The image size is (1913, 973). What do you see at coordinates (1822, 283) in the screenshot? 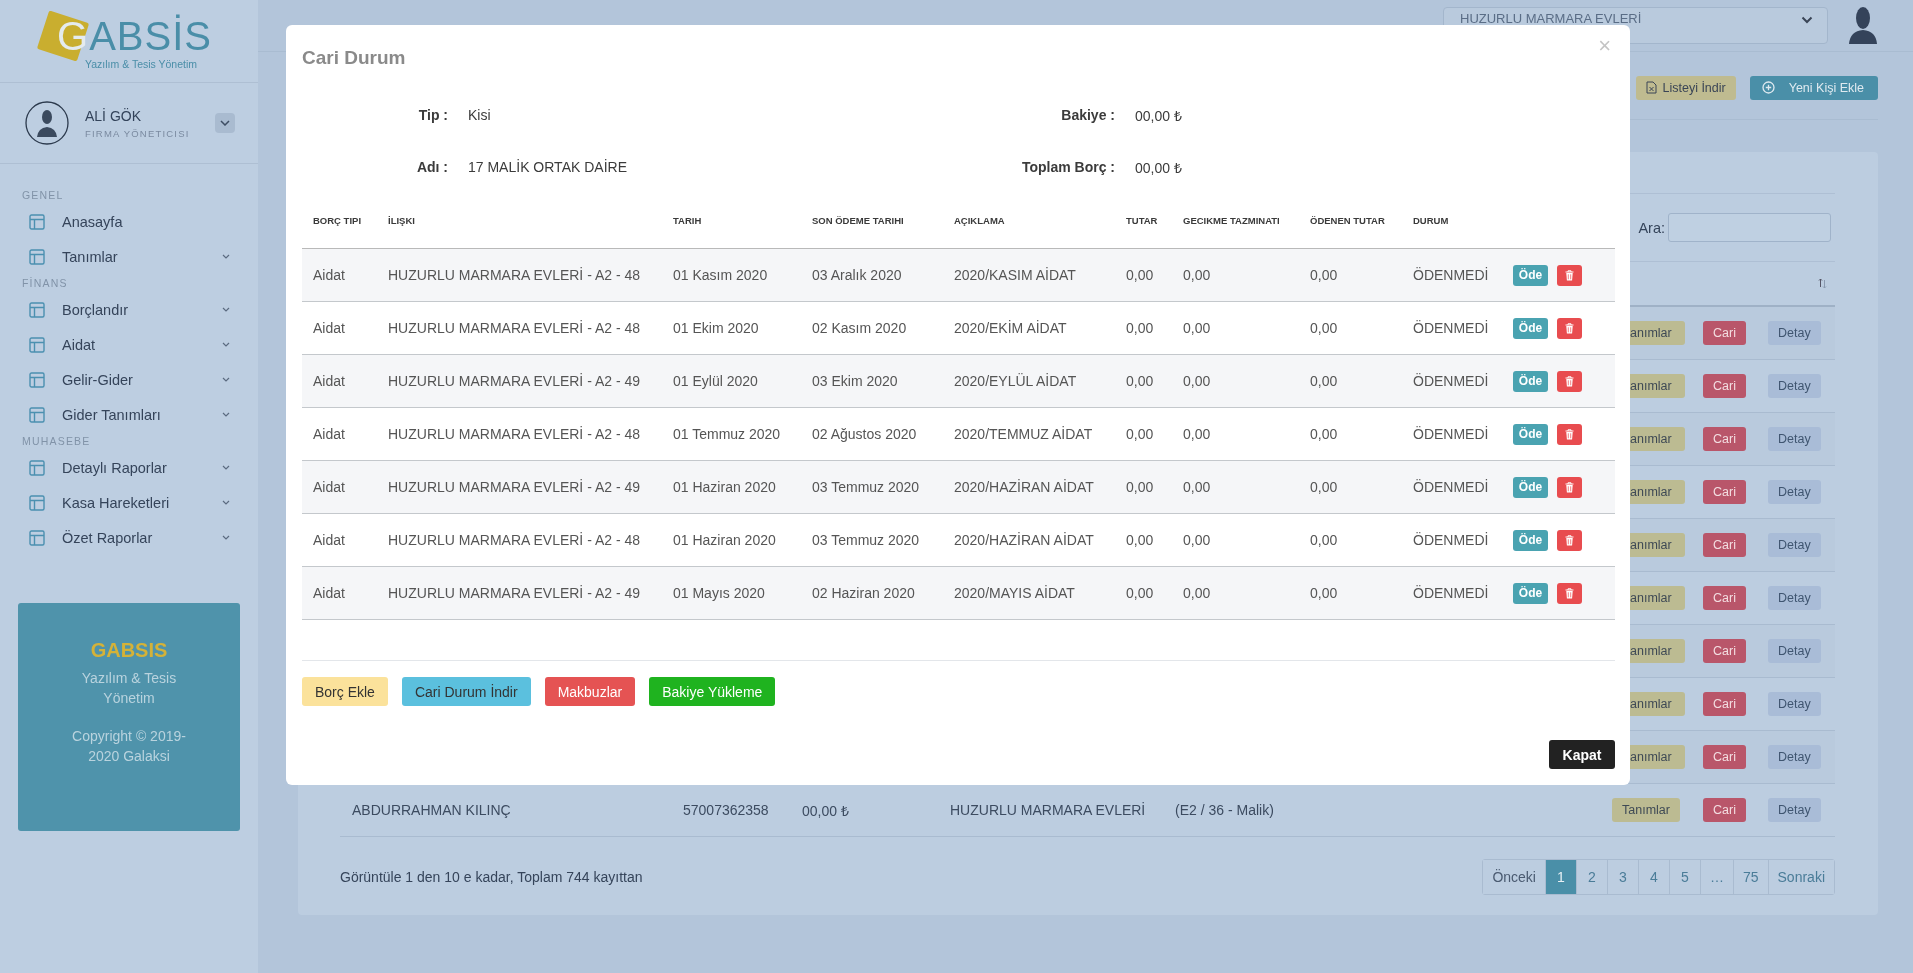
I see `sort-icon` at bounding box center [1822, 283].